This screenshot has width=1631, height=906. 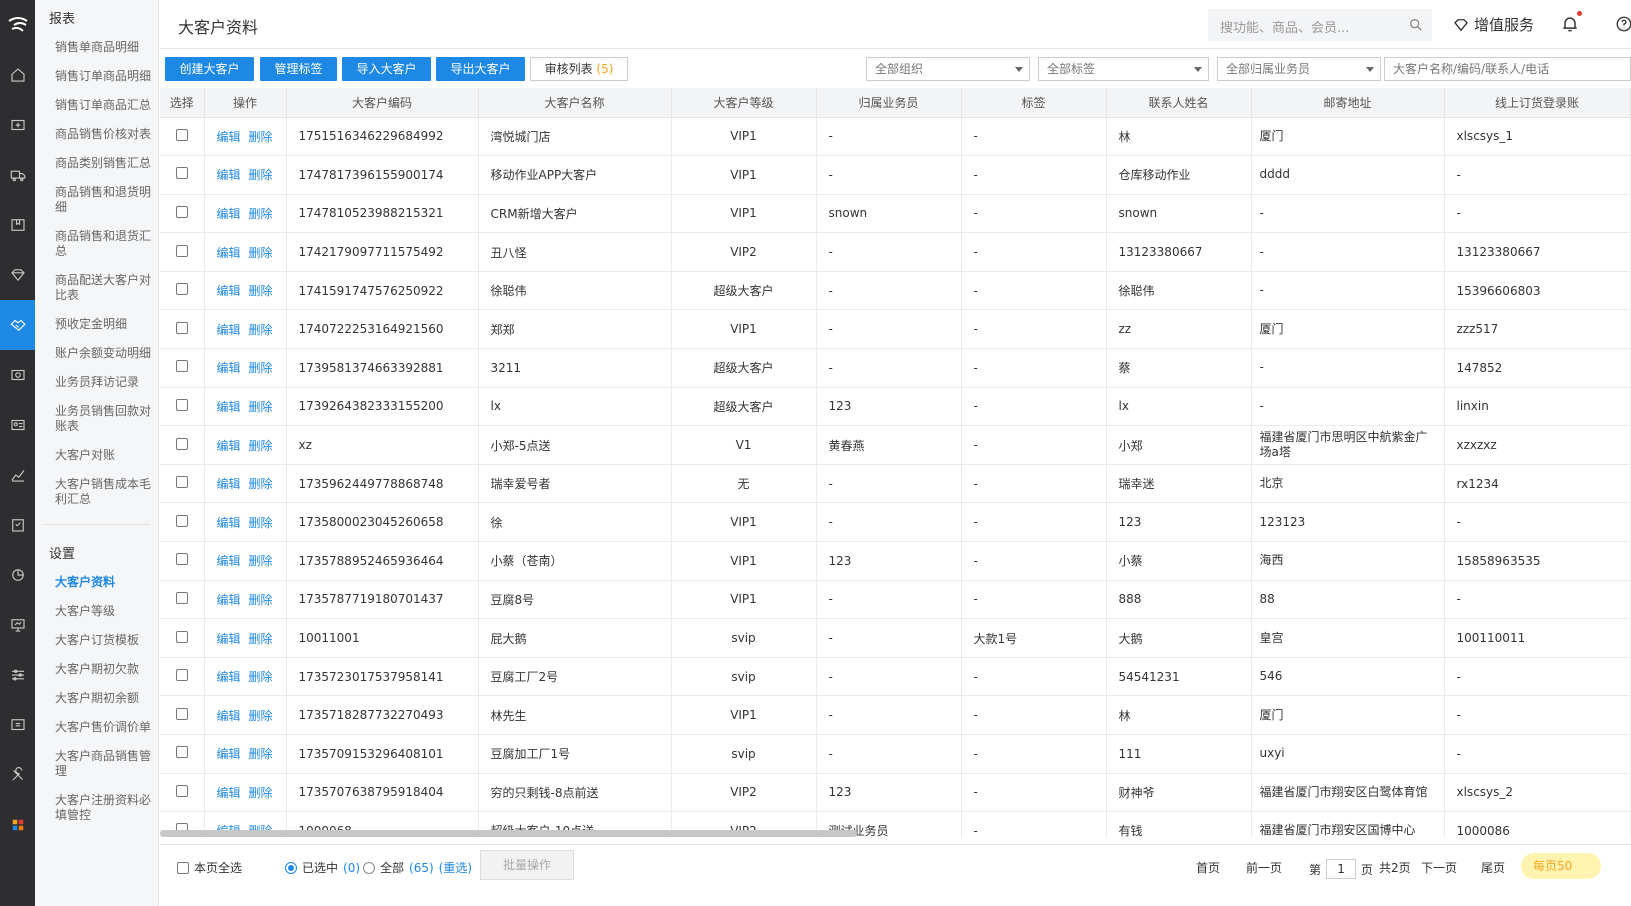 What do you see at coordinates (96, 611) in the screenshot?
I see `sidebar-item: 大客户等级` at bounding box center [96, 611].